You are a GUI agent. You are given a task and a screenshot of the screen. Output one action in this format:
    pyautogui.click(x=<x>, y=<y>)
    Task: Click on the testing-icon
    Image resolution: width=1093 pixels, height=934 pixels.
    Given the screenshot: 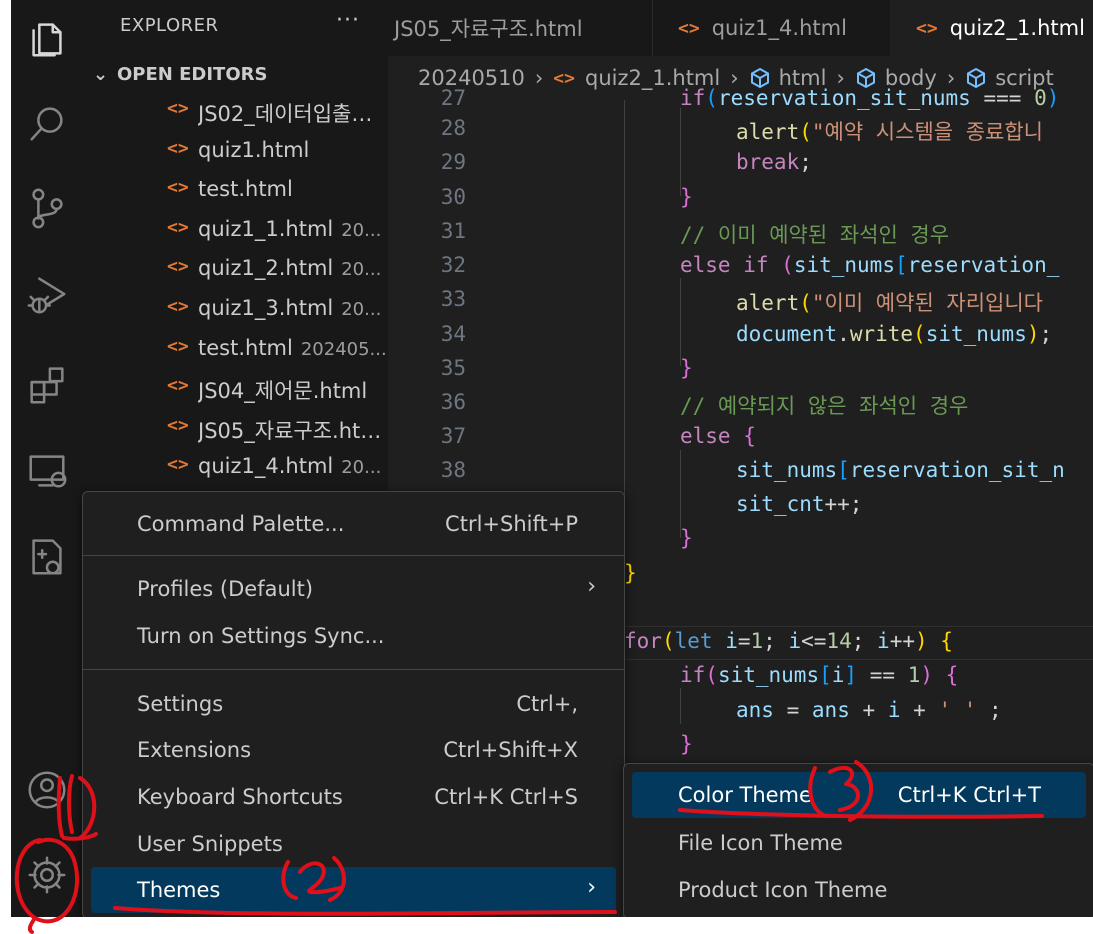 What is the action you would take?
    pyautogui.click(x=47, y=556)
    